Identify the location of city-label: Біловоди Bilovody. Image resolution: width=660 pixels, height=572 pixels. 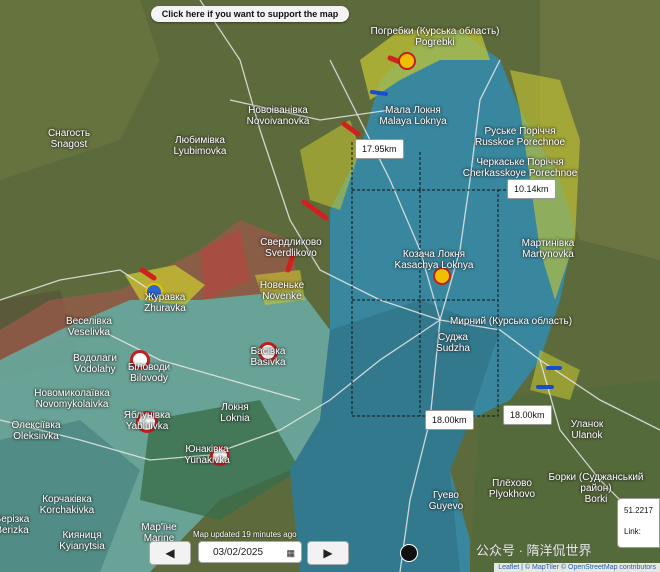
(149, 373).